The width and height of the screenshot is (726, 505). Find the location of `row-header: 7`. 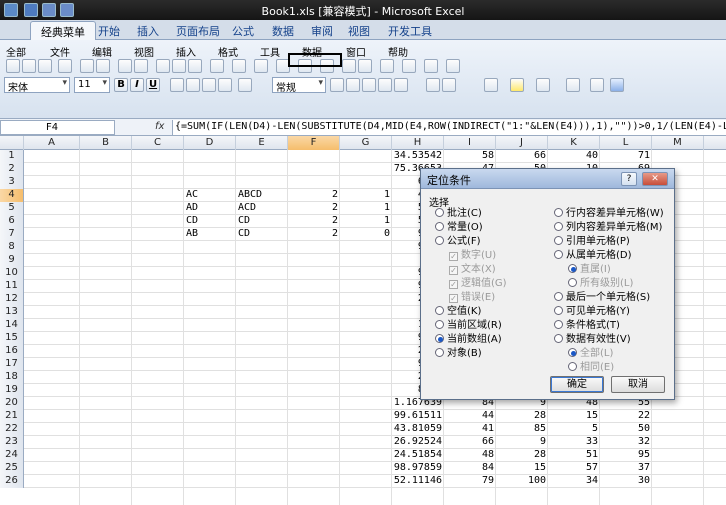

row-header: 7 is located at coordinates (12, 234).